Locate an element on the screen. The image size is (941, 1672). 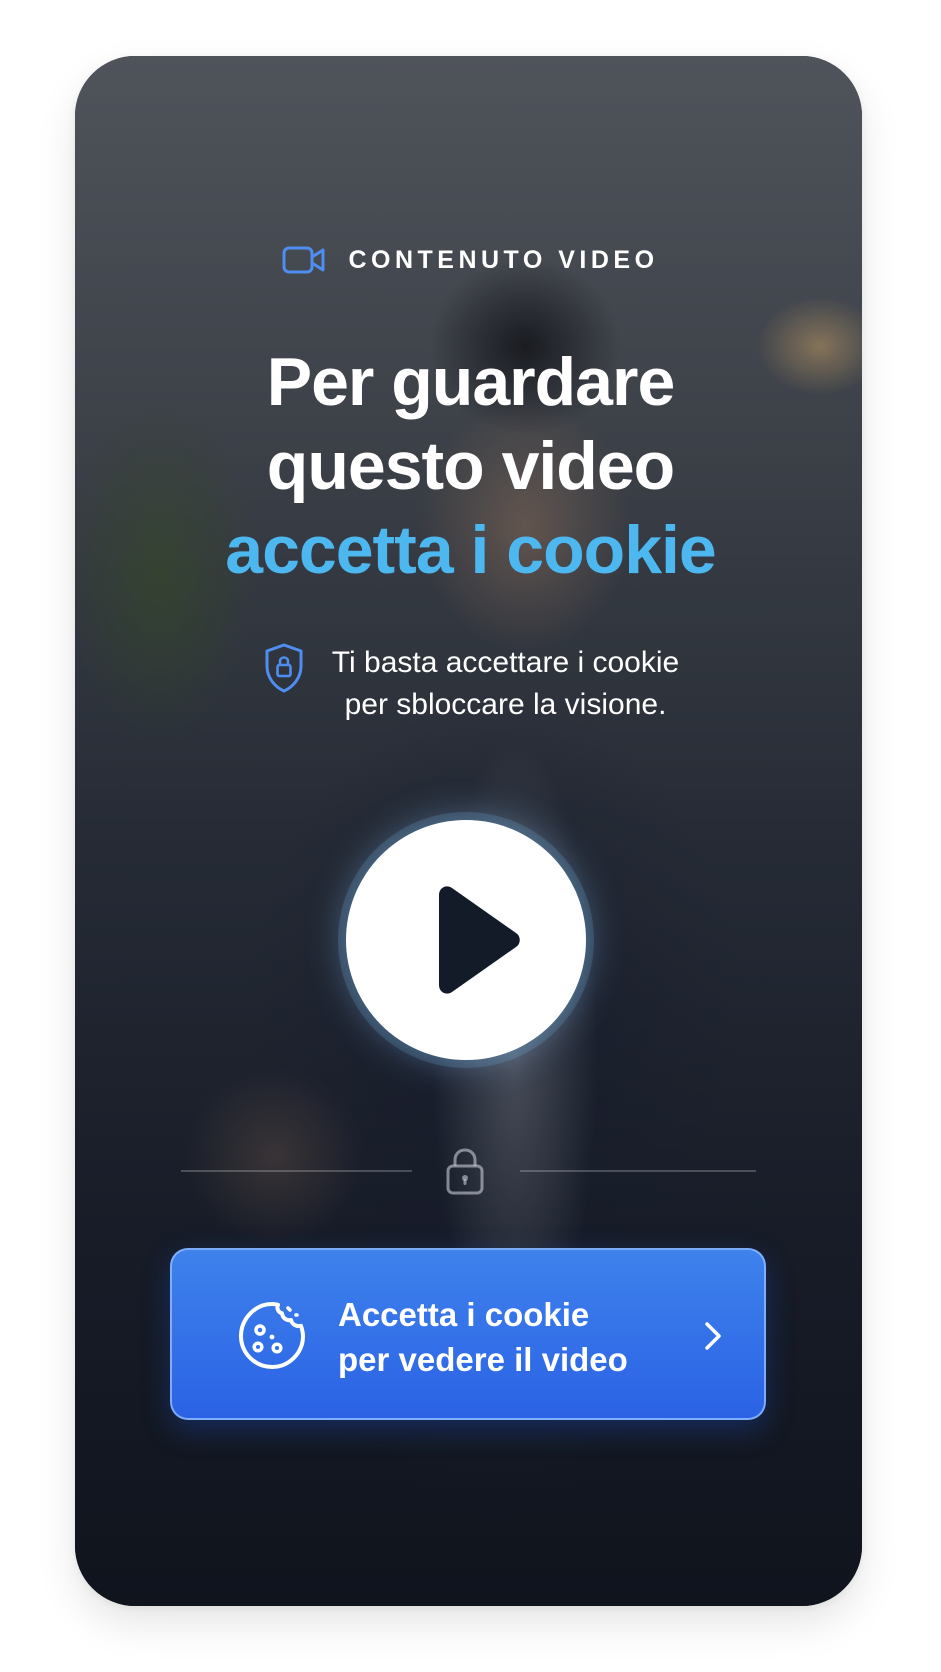
cta-line-1: Accetta i cookie is located at coordinates (464, 1314).